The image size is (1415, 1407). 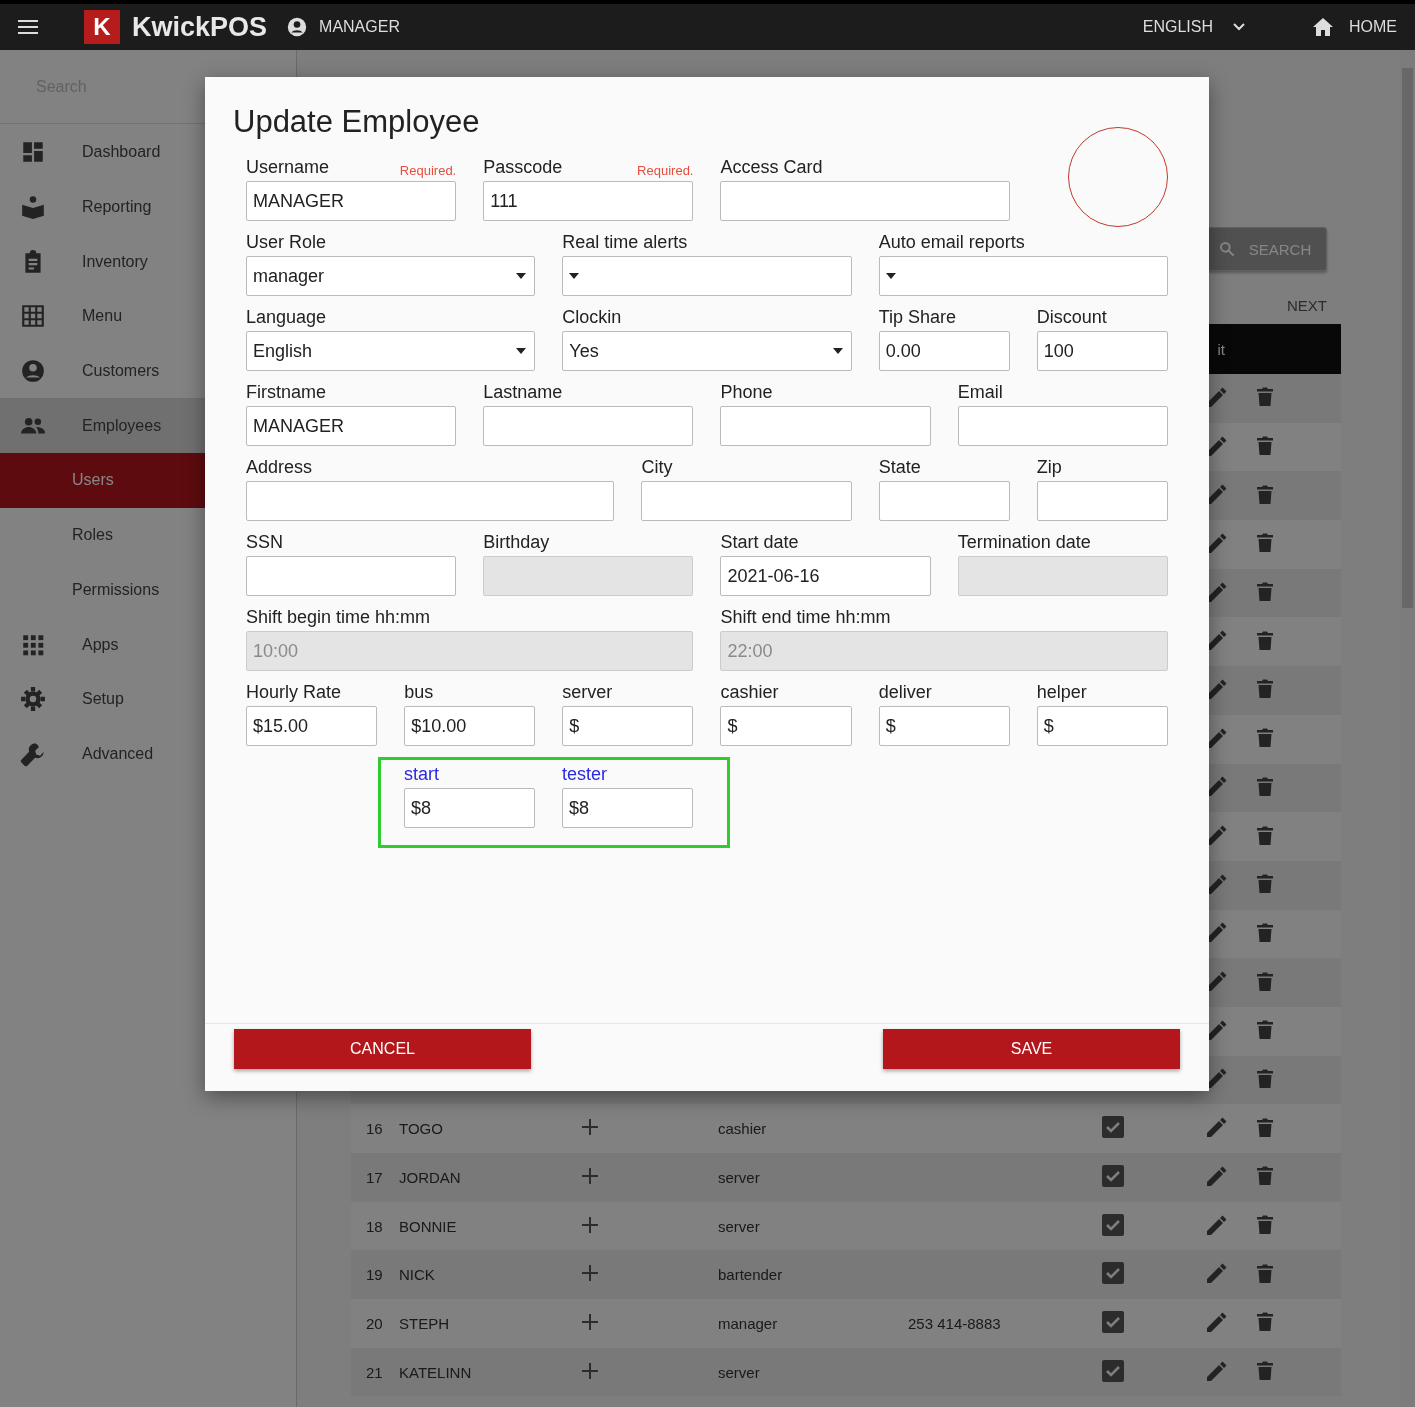 I want to click on dropdown: English, so click(x=391, y=351).